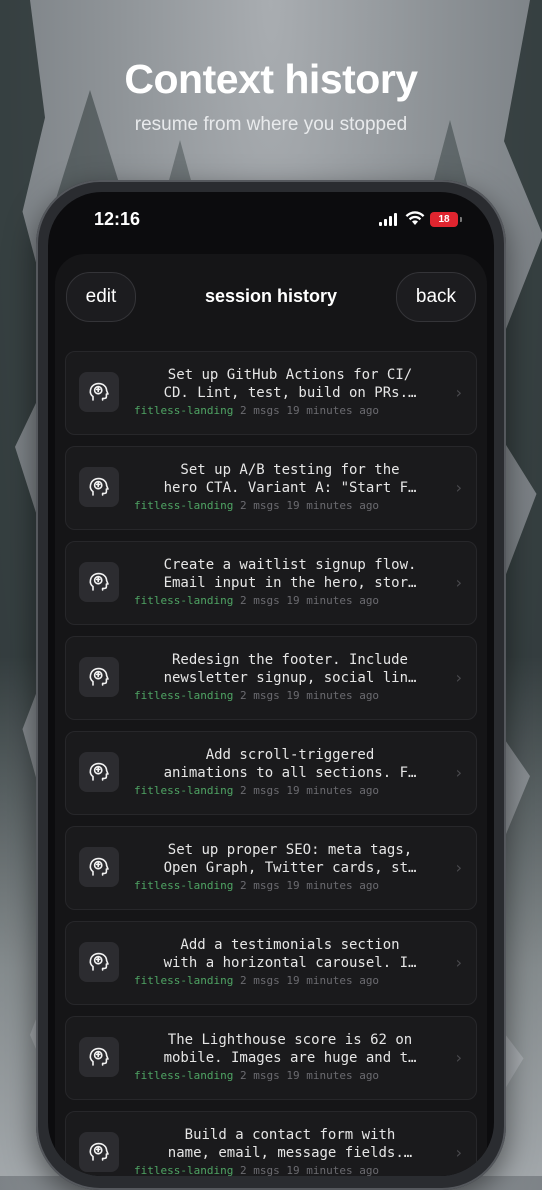 Image resolution: width=542 pixels, height=1190 pixels. Describe the element at coordinates (415, 218) in the screenshot. I see `wifi-icon` at that location.